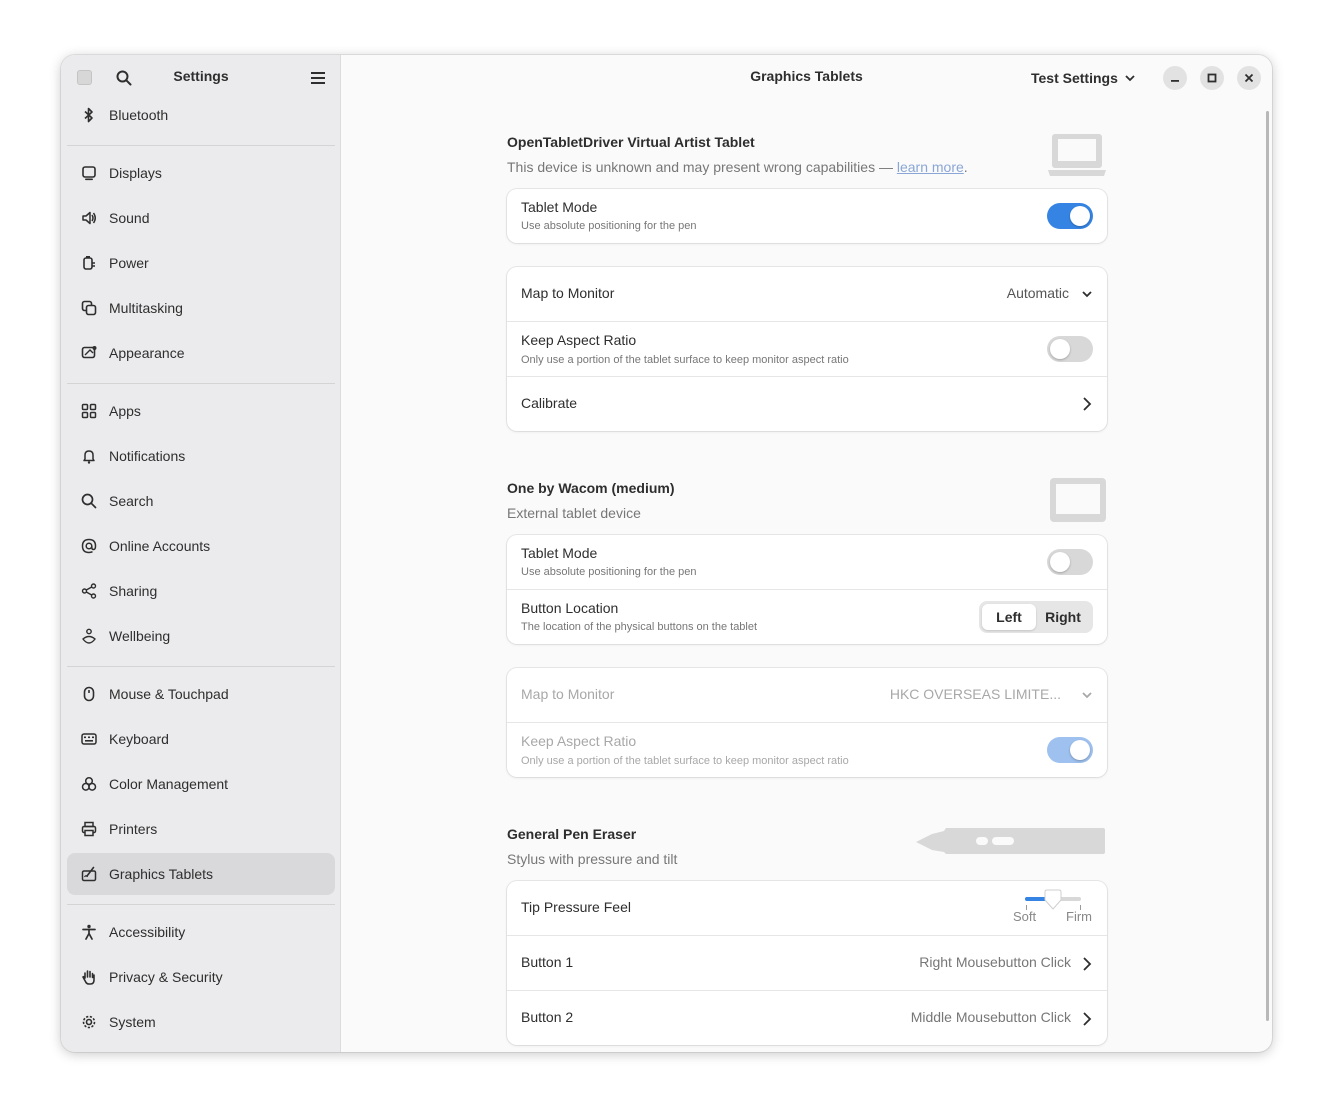  I want to click on display-icon, so click(89, 173).